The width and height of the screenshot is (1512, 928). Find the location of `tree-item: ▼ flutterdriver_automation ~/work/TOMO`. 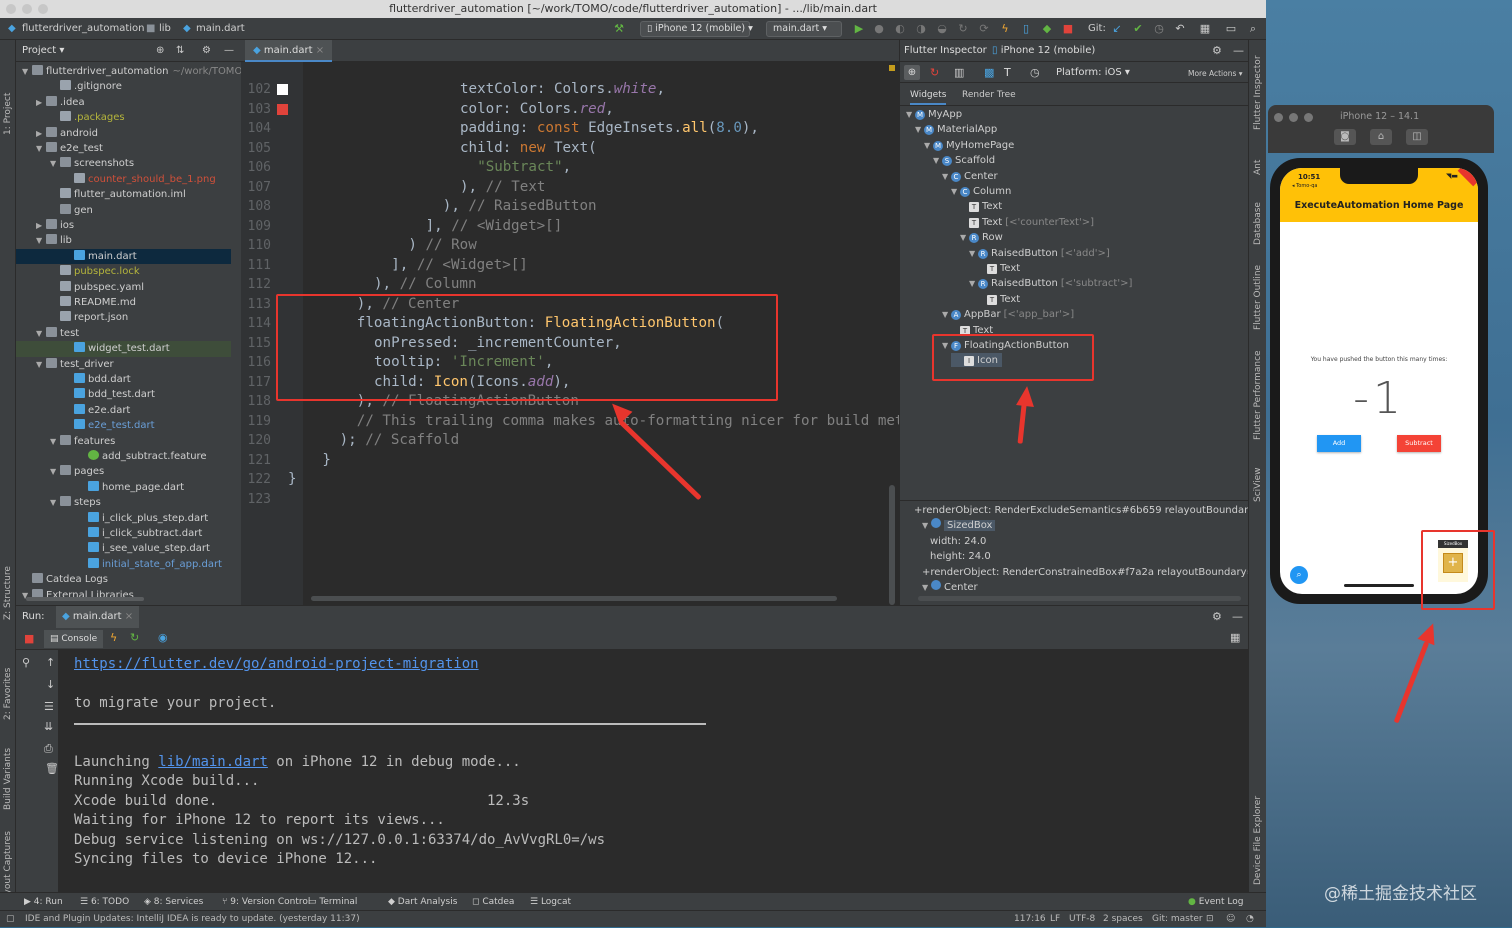

tree-item: ▼ flutterdriver_automation ~/work/TOMO is located at coordinates (128, 71).